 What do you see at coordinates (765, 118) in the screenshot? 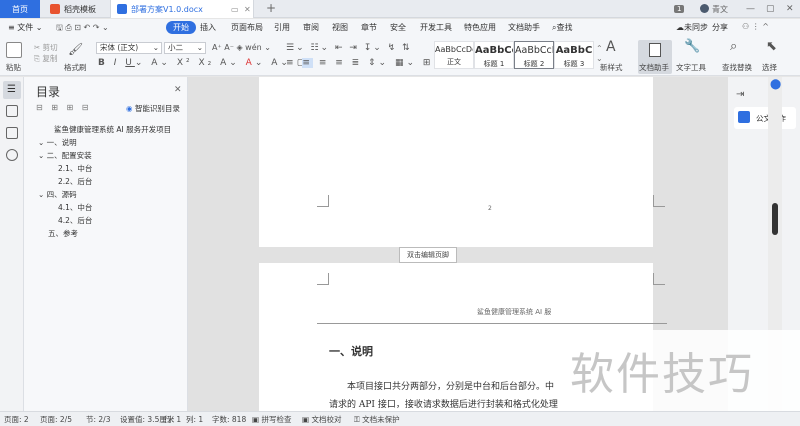
I see `official-writing-button: 公文写作` at bounding box center [765, 118].